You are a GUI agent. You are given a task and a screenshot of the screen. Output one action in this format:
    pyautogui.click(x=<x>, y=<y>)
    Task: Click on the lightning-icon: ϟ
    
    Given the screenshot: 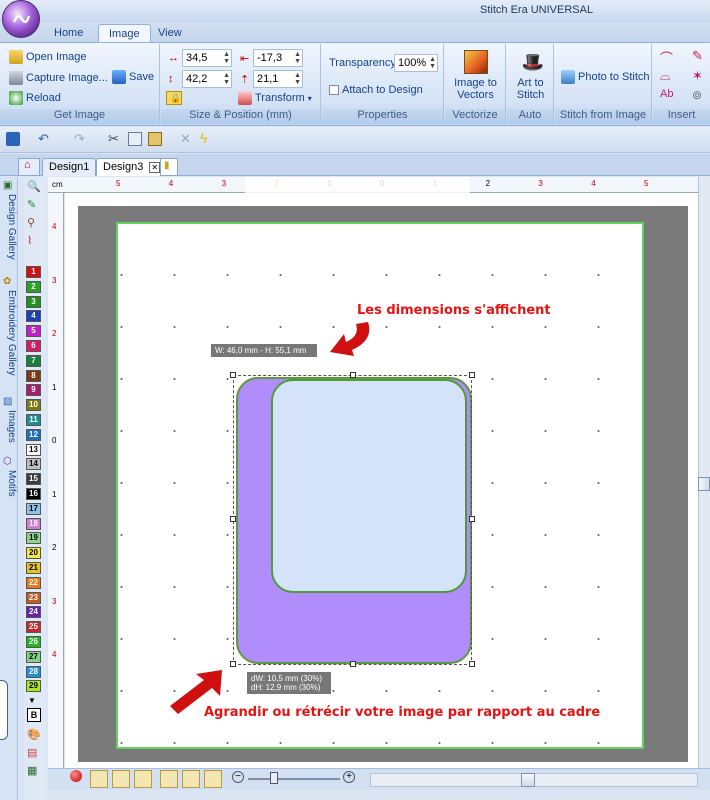 What is the action you would take?
    pyautogui.click(x=203, y=138)
    